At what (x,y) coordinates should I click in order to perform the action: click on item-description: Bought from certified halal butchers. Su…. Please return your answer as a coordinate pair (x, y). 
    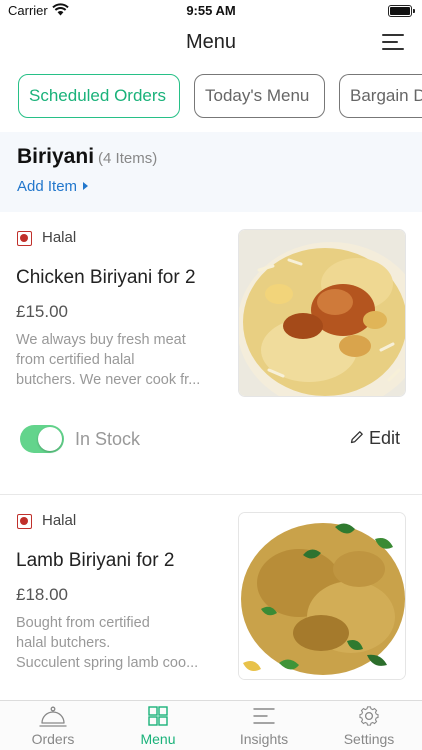
    Looking at the image, I should click on (107, 643).